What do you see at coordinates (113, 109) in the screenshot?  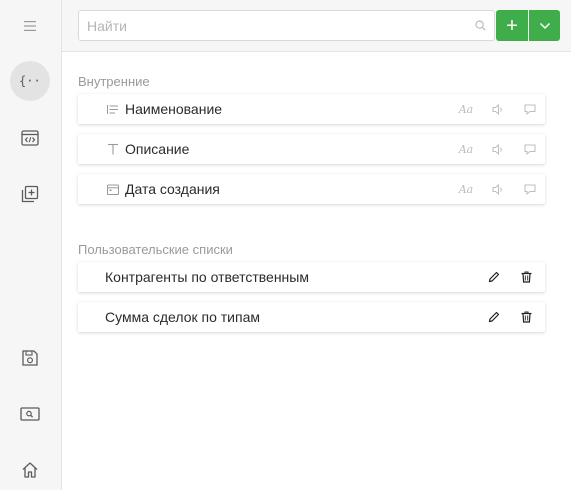 I see `text-lines-icon` at bounding box center [113, 109].